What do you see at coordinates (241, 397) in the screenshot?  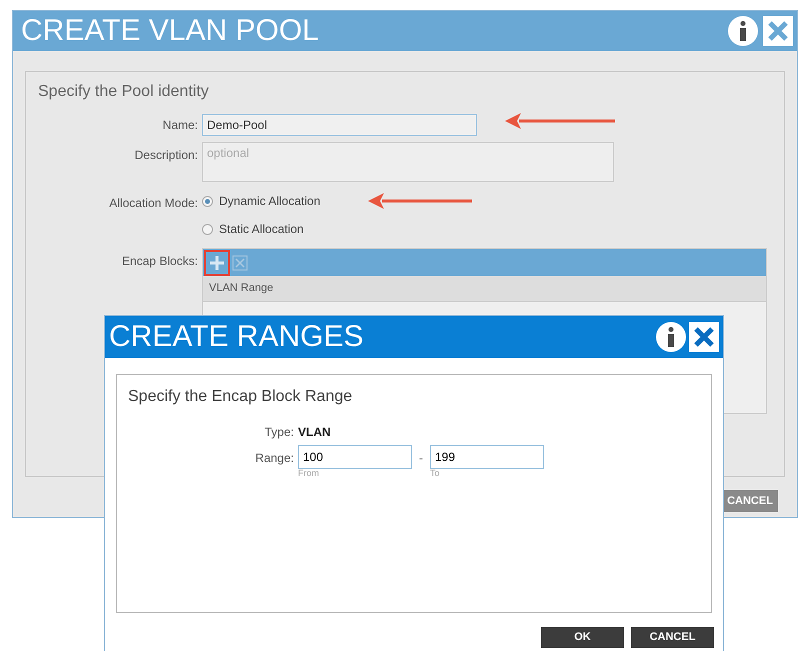 I see `section-title: Specify the Encap Block Range` at bounding box center [241, 397].